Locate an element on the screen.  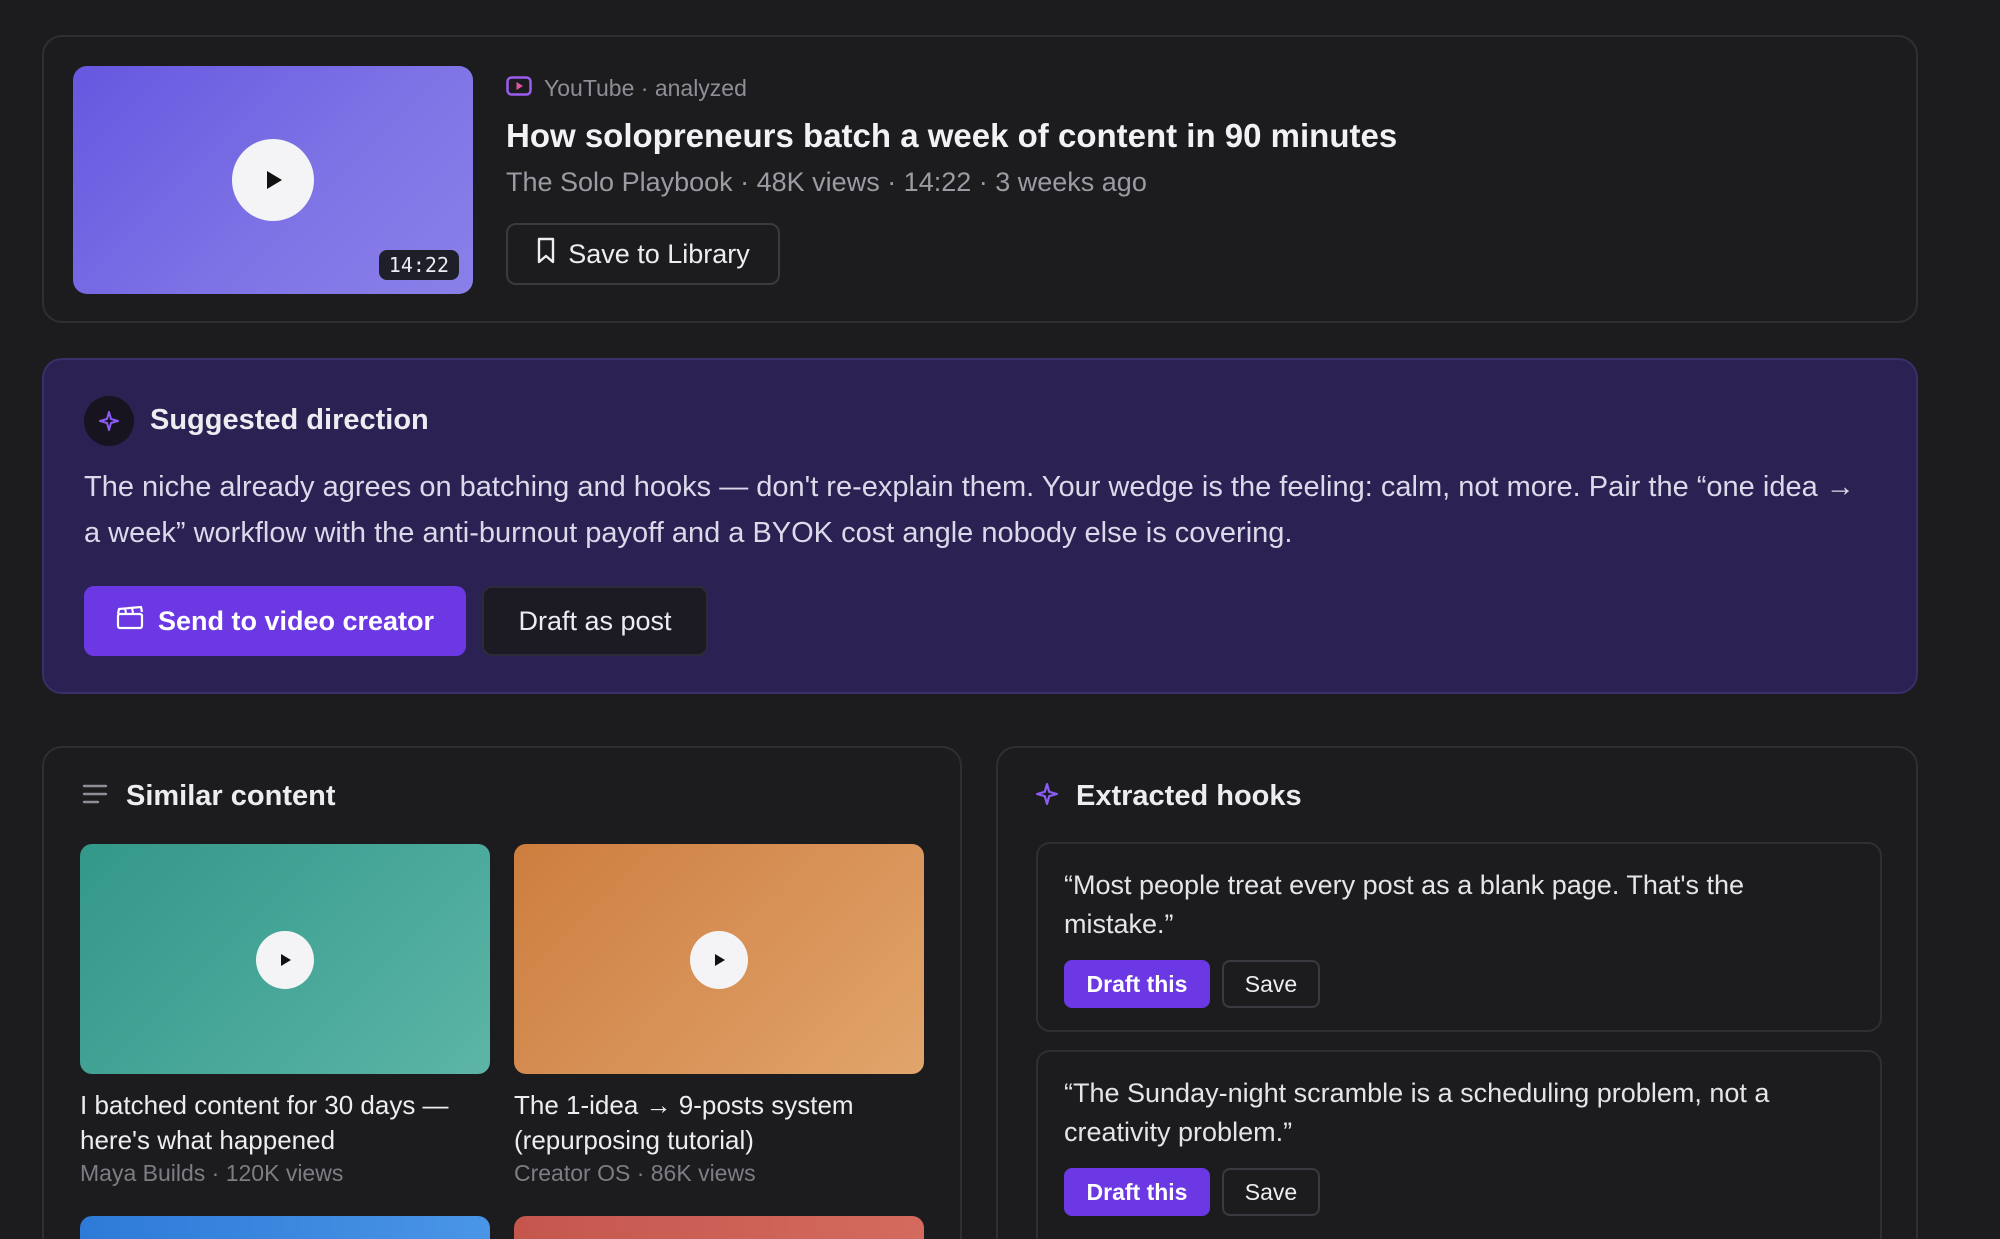
video-thumbnail: 14:22 is located at coordinates (273, 180).